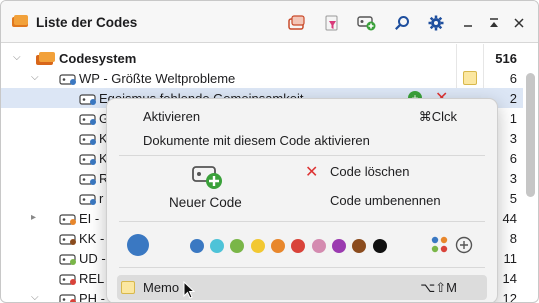 This screenshot has height=303, width=539. What do you see at coordinates (161, 287) in the screenshot?
I see `menu-item-memo: Memo` at bounding box center [161, 287].